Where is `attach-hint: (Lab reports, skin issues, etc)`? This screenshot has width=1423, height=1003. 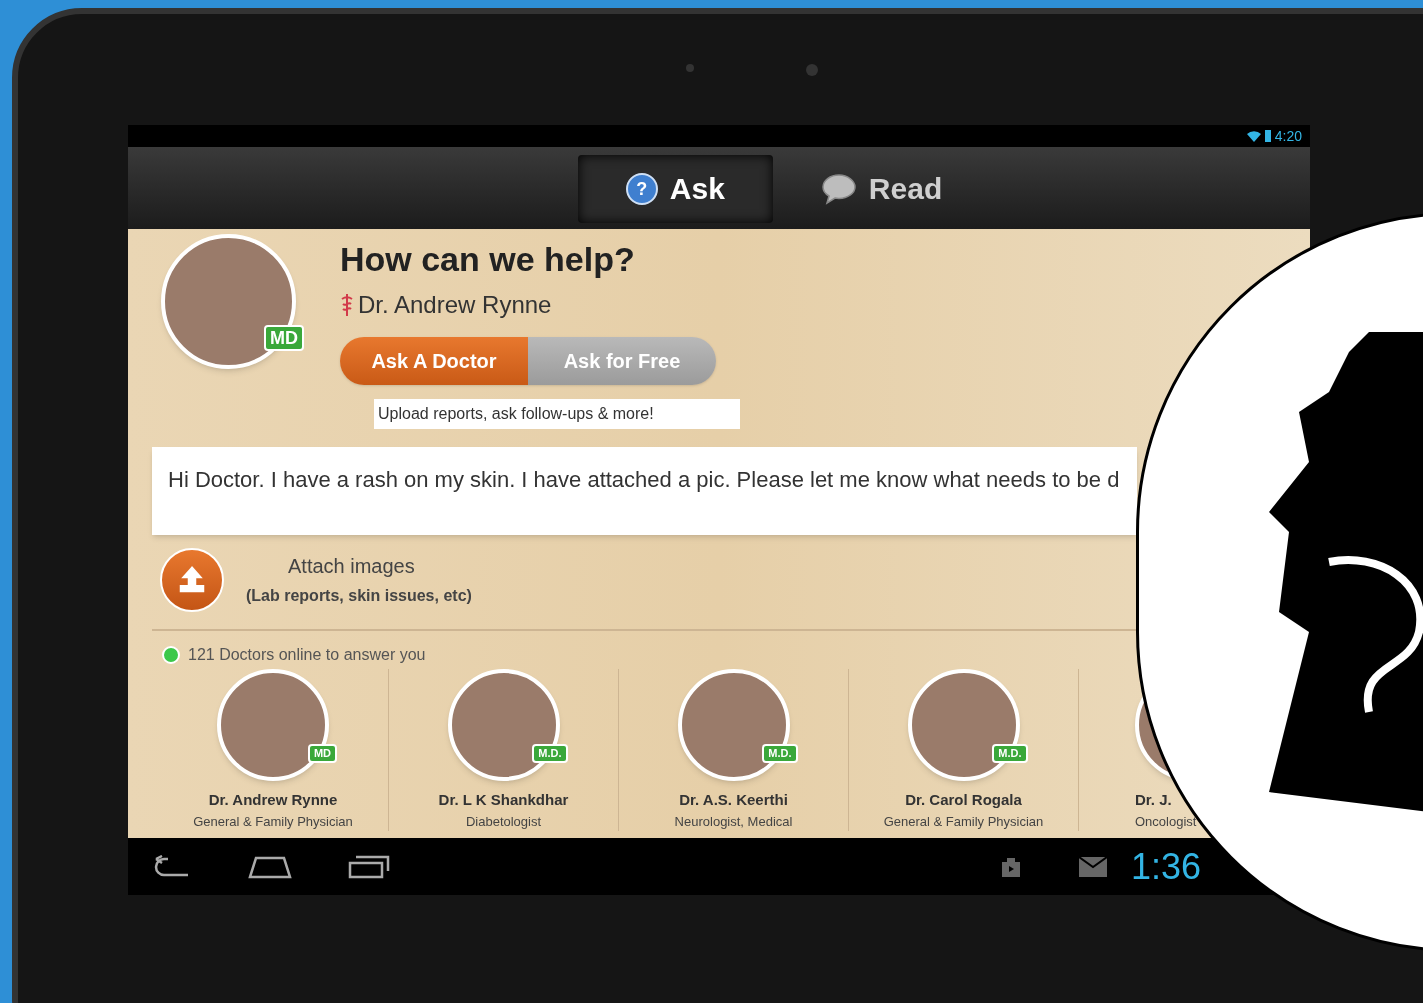
attach-hint: (Lab reports, skin issues, etc) is located at coordinates (359, 596).